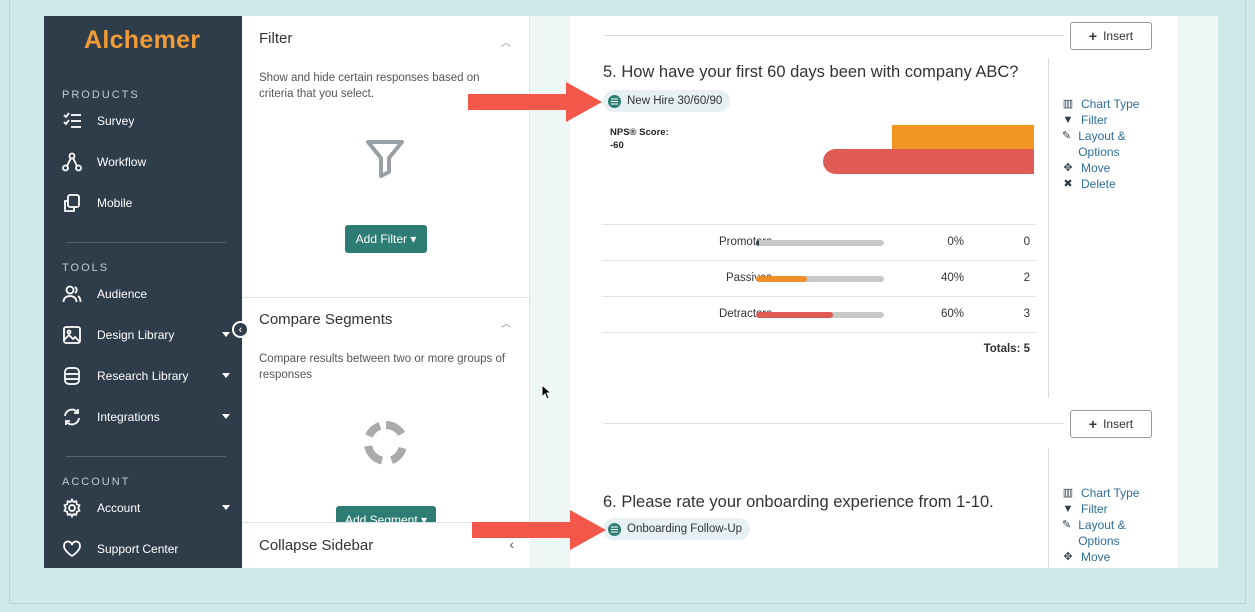 This screenshot has height=612, width=1255. Describe the element at coordinates (547, 392) in the screenshot. I see `mouse-cursor-icon` at that location.